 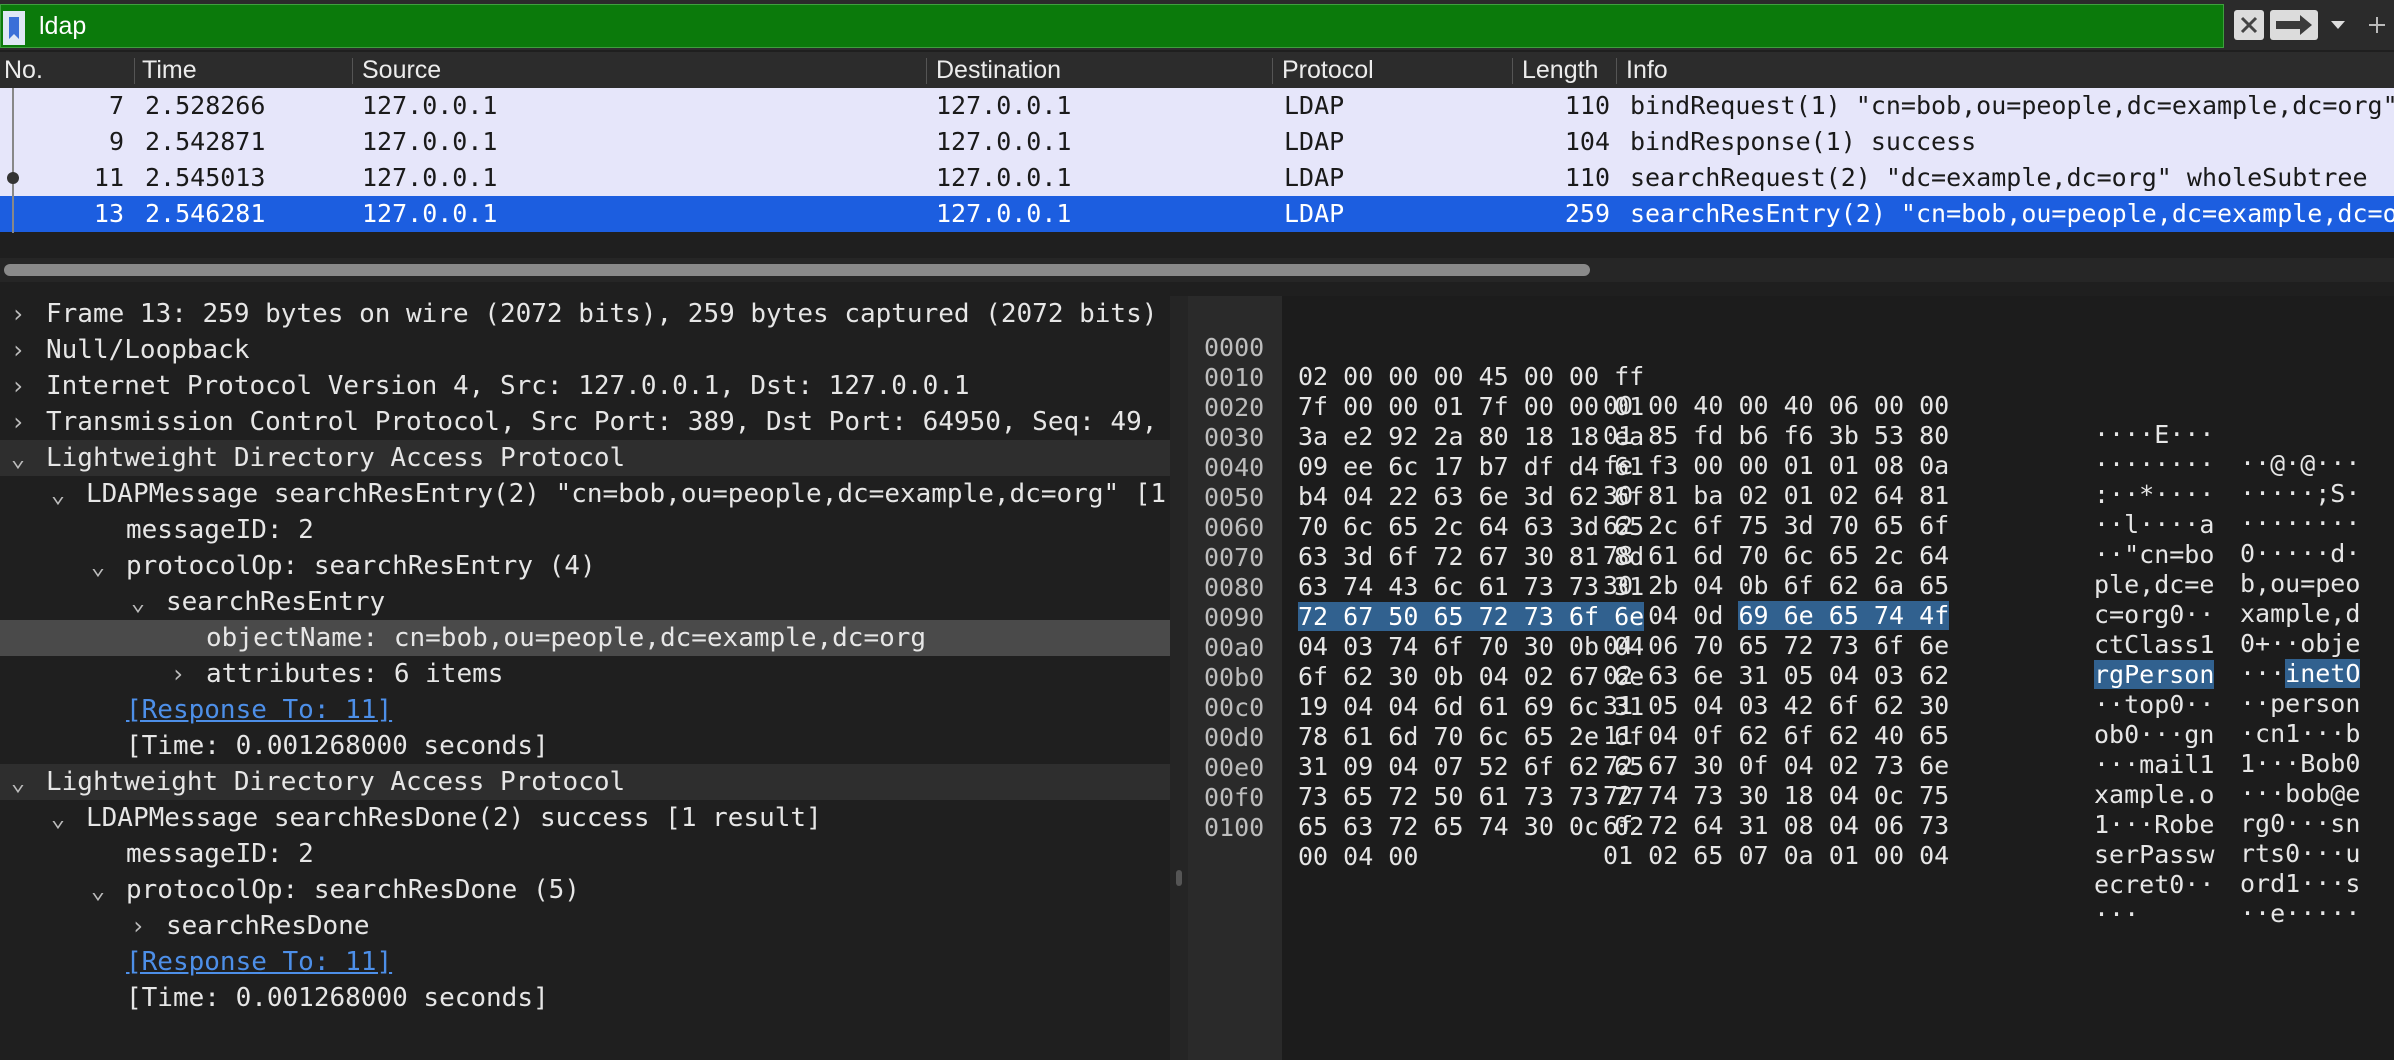 What do you see at coordinates (2300, 853) in the screenshot?
I see `ascii-bytes: rts0···u` at bounding box center [2300, 853].